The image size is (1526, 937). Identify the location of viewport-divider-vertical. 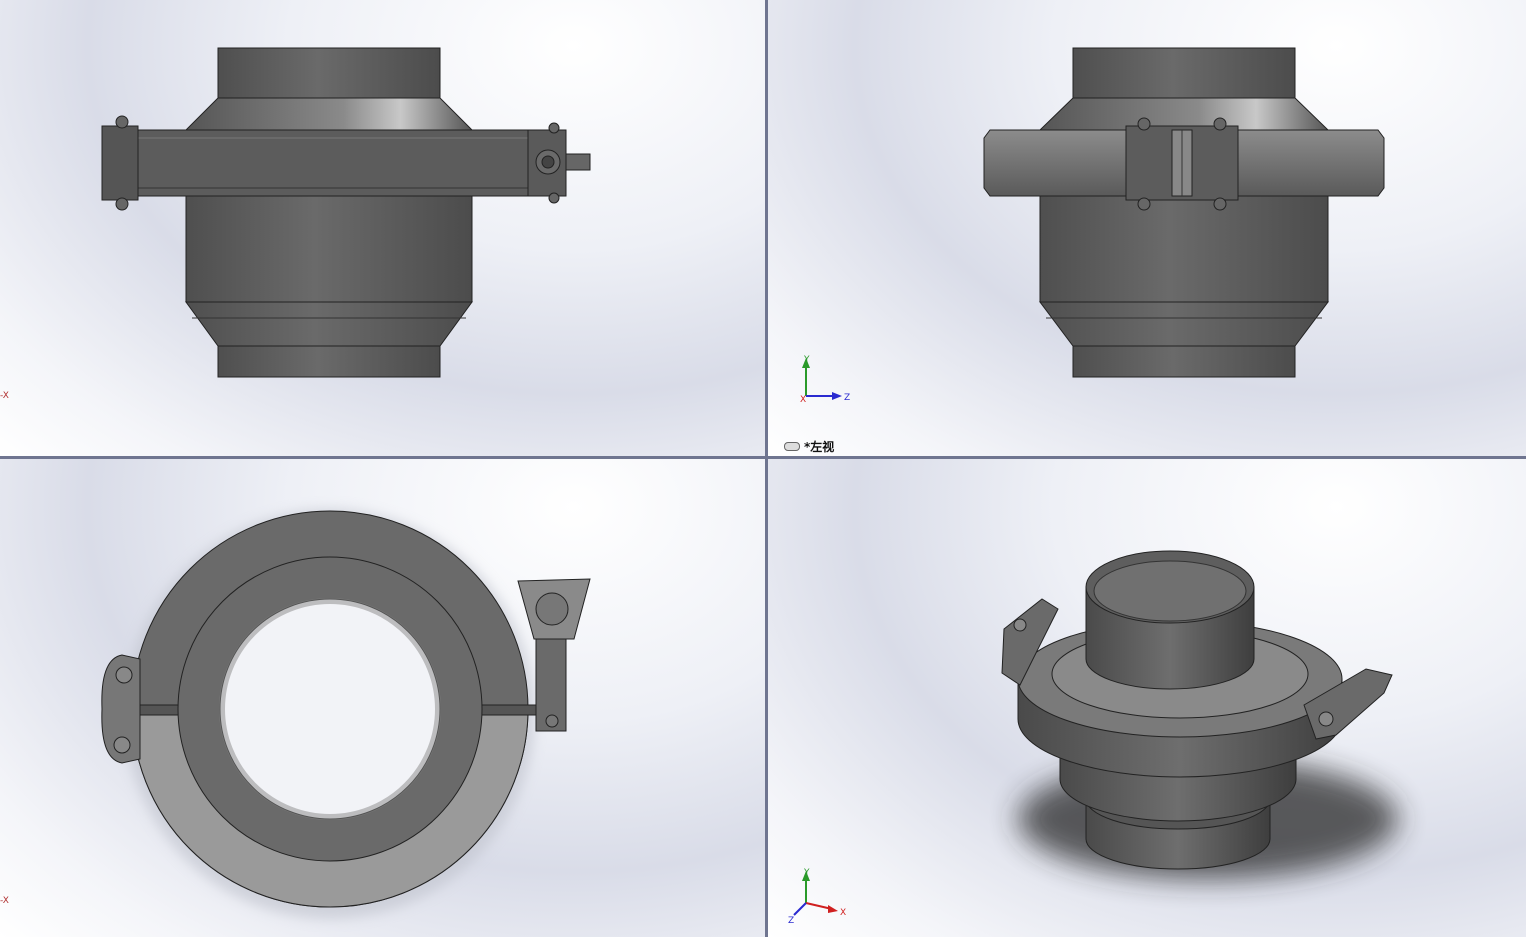
(766, 468).